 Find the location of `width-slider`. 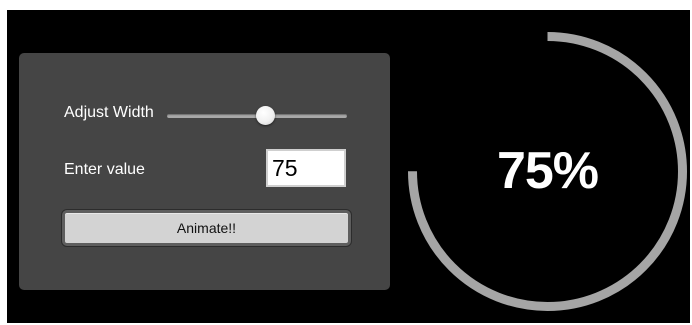

width-slider is located at coordinates (257, 116).